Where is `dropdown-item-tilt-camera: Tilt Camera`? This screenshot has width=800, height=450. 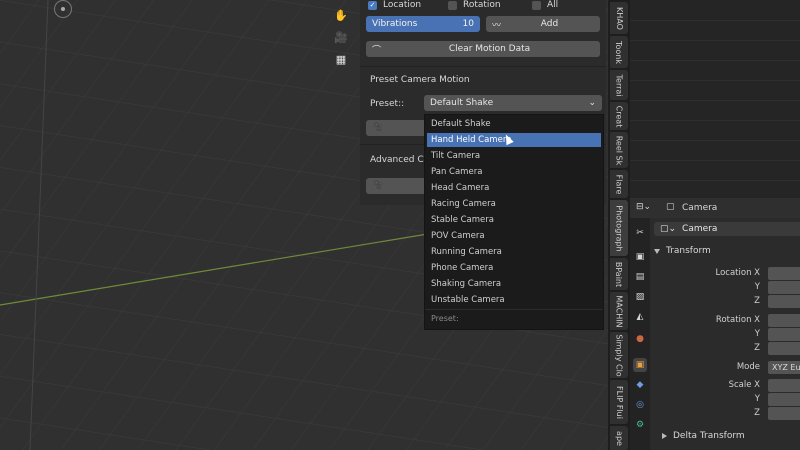
dropdown-item-tilt-camera: Tilt Camera is located at coordinates (514, 156).